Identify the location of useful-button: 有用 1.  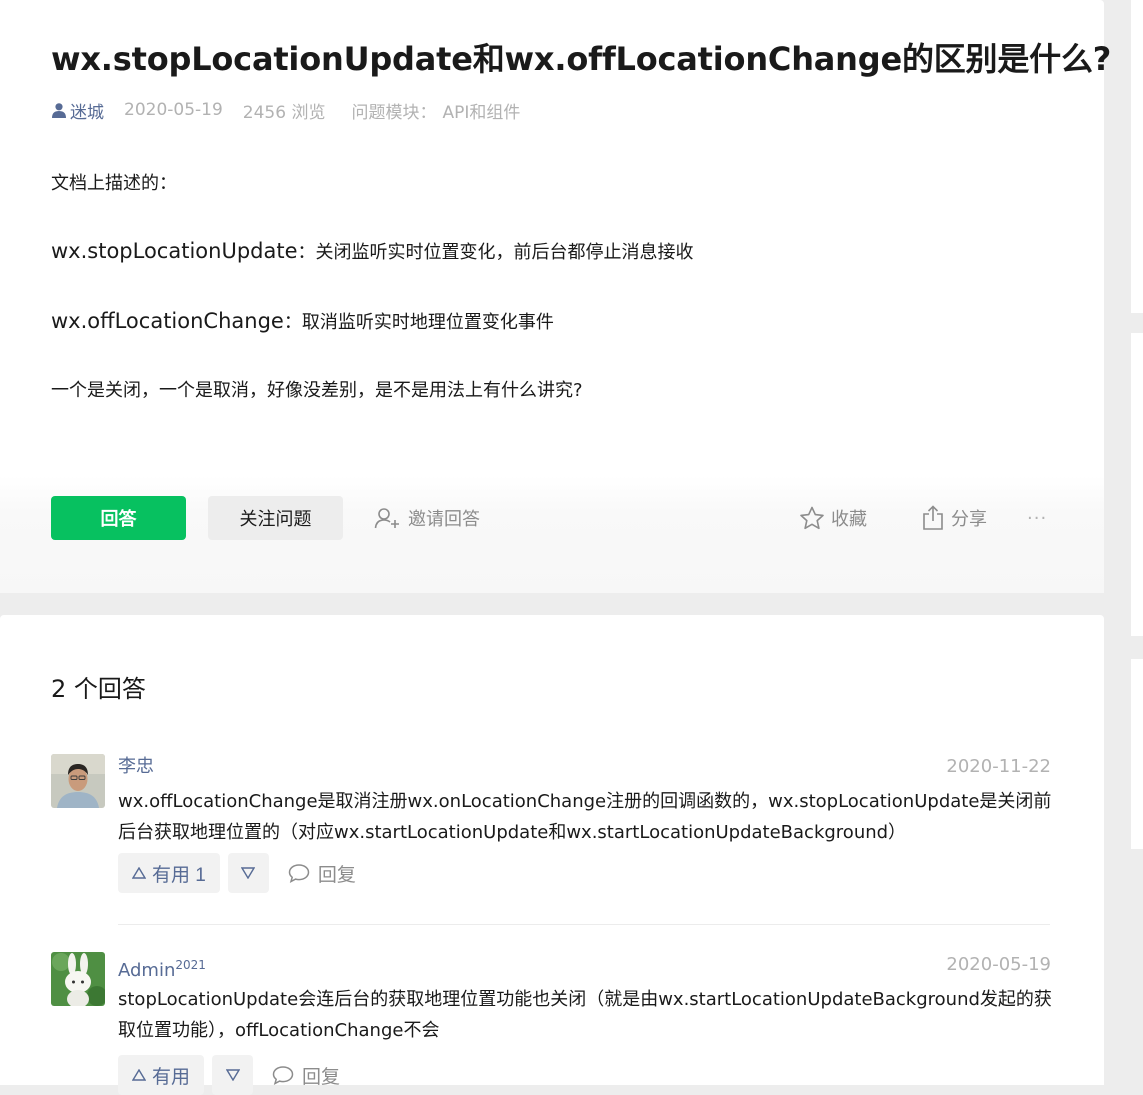
(169, 873).